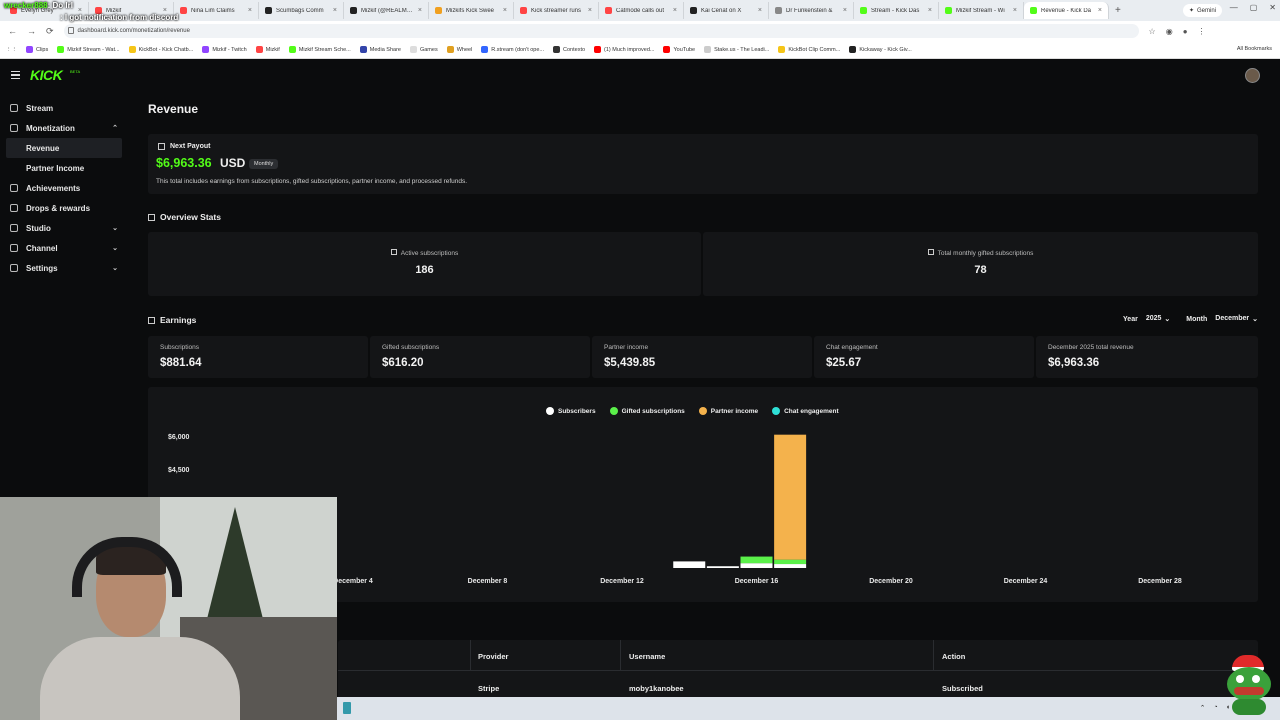  What do you see at coordinates (14, 248) in the screenshot?
I see `sidebar-icon` at bounding box center [14, 248].